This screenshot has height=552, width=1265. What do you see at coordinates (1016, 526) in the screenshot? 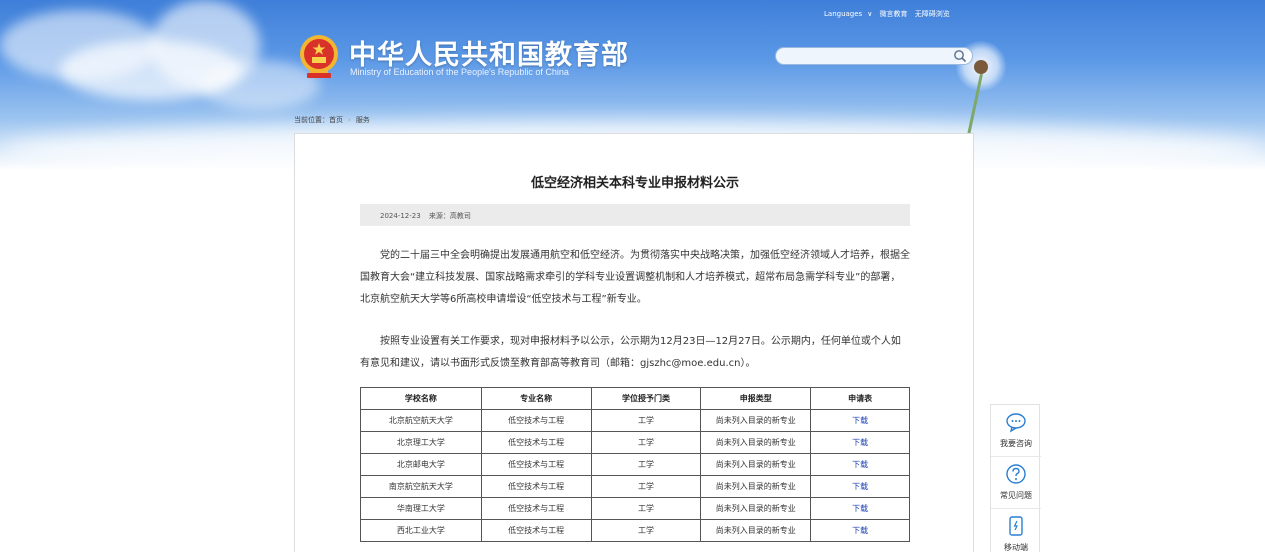
I see `mobile-icon` at bounding box center [1016, 526].